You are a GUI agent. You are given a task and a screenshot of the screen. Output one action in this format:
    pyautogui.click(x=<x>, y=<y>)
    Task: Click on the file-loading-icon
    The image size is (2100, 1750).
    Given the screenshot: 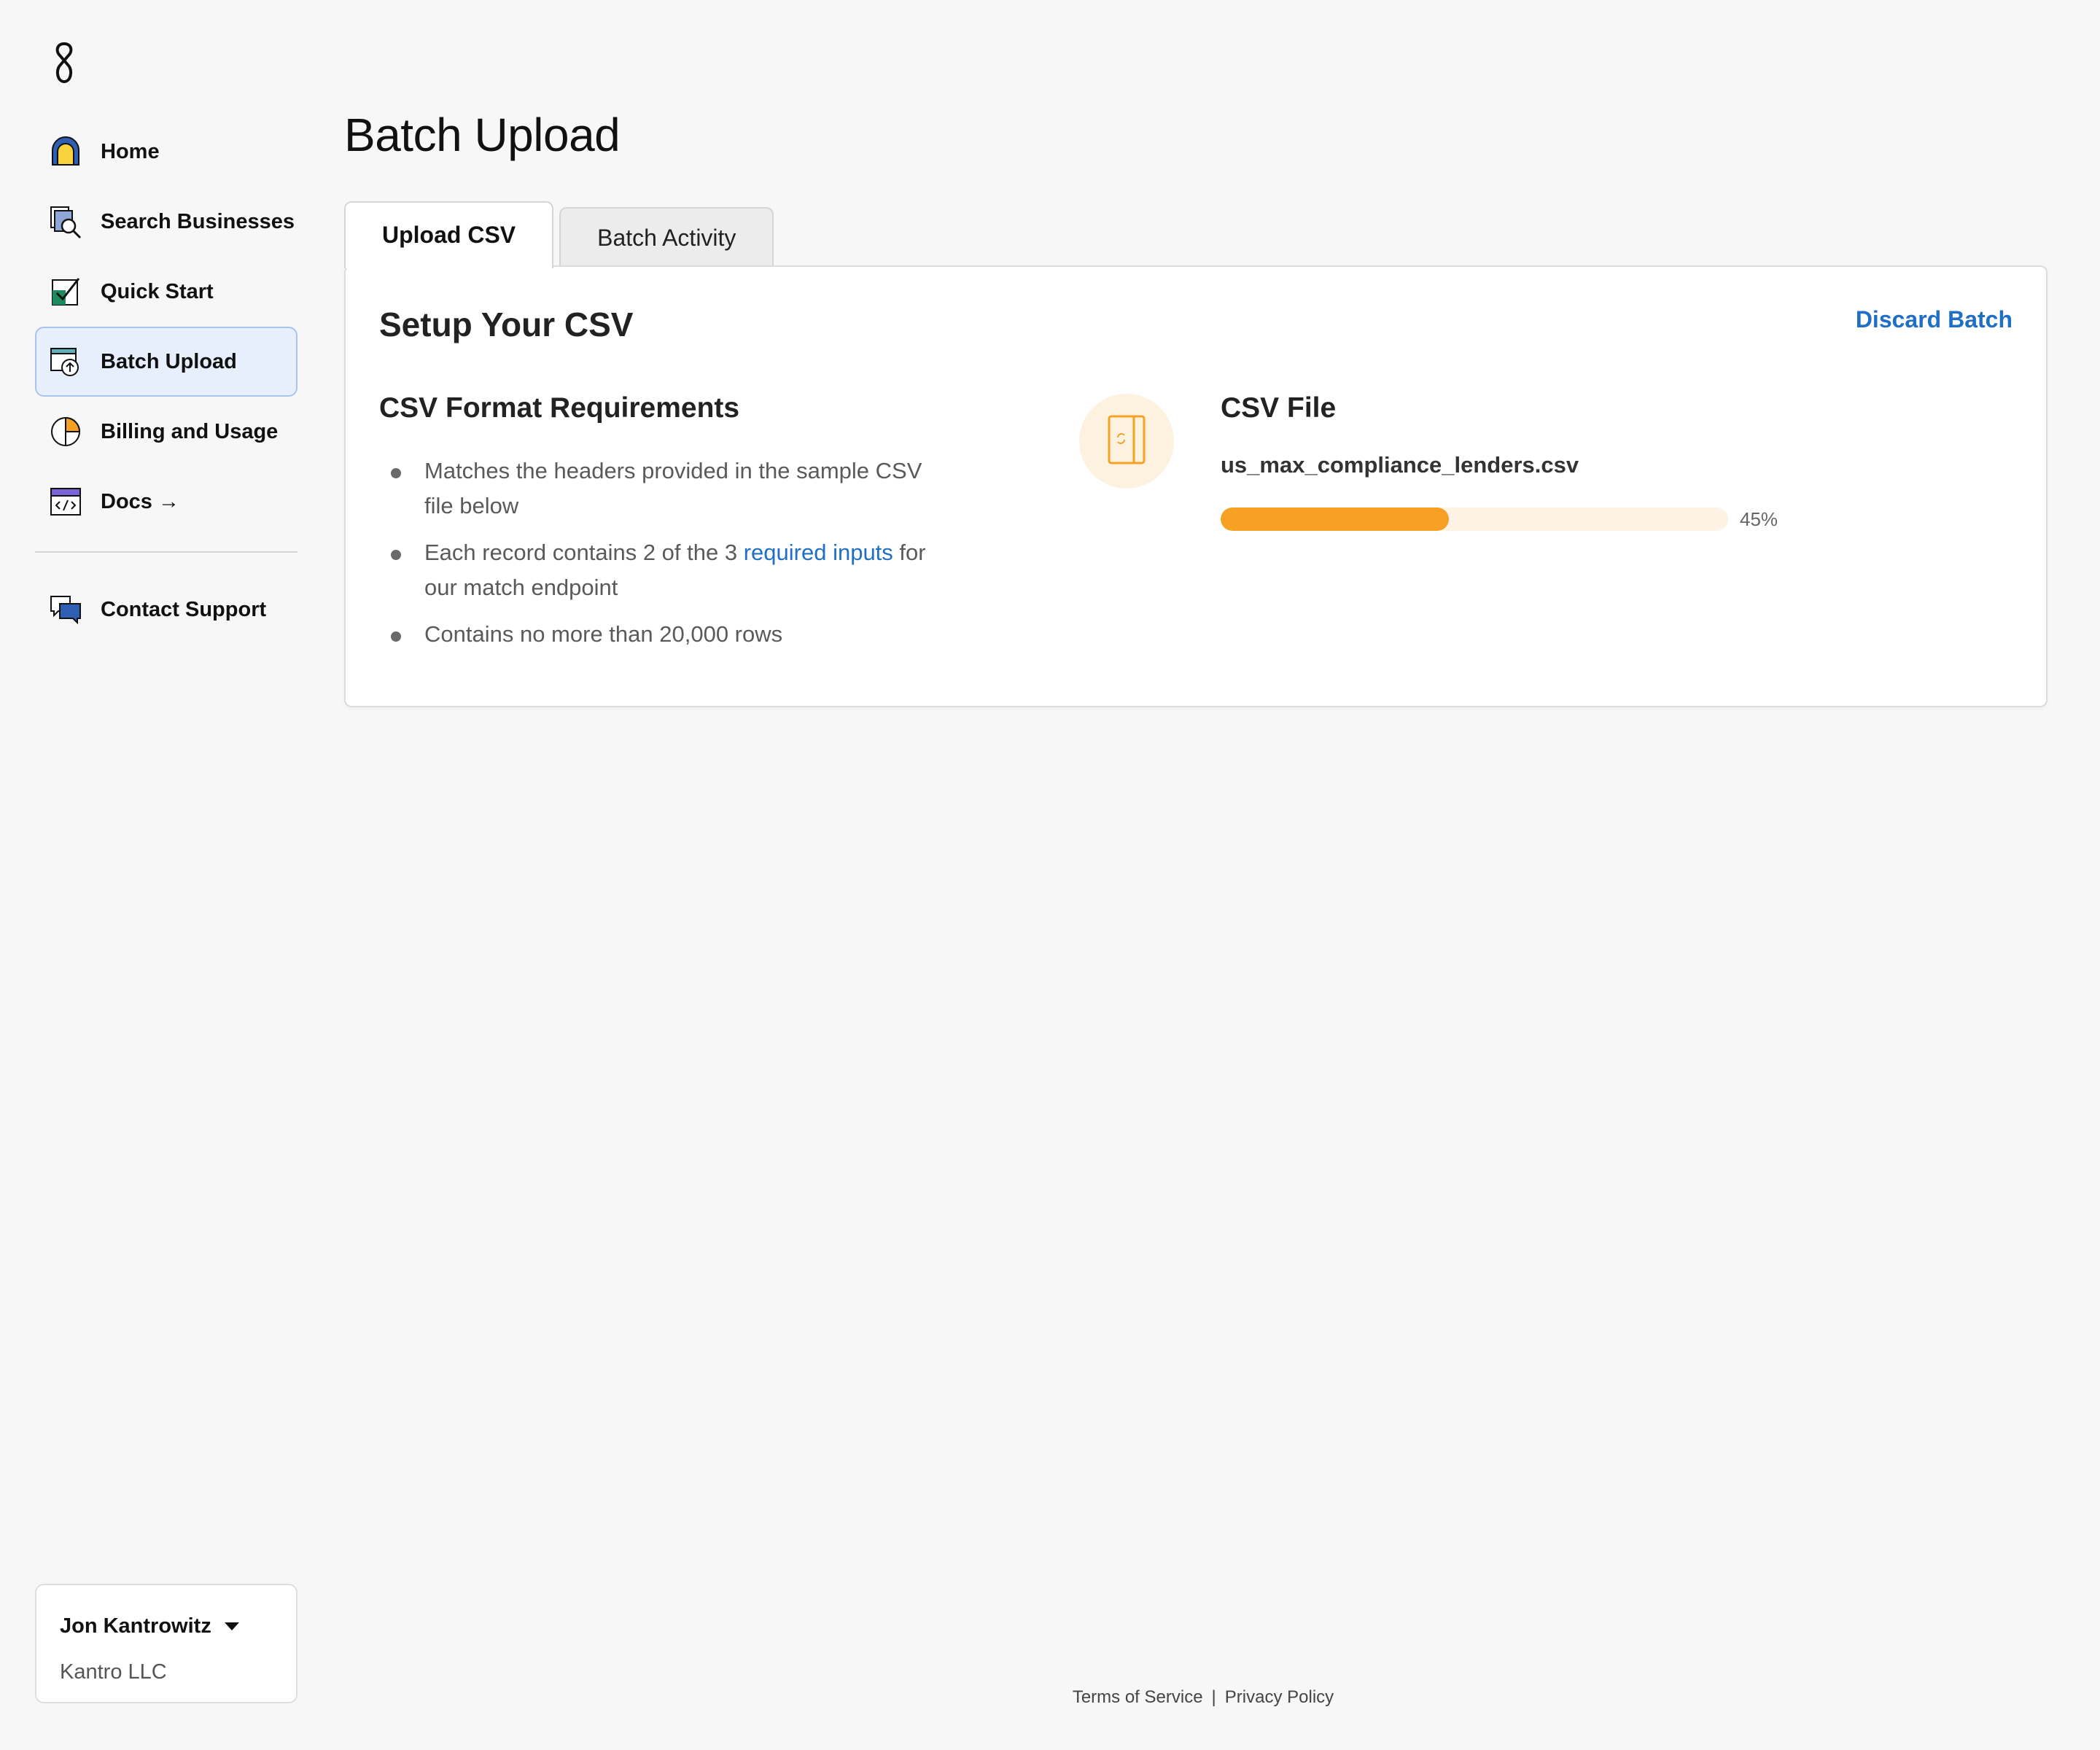 What is the action you would take?
    pyautogui.click(x=1126, y=441)
    